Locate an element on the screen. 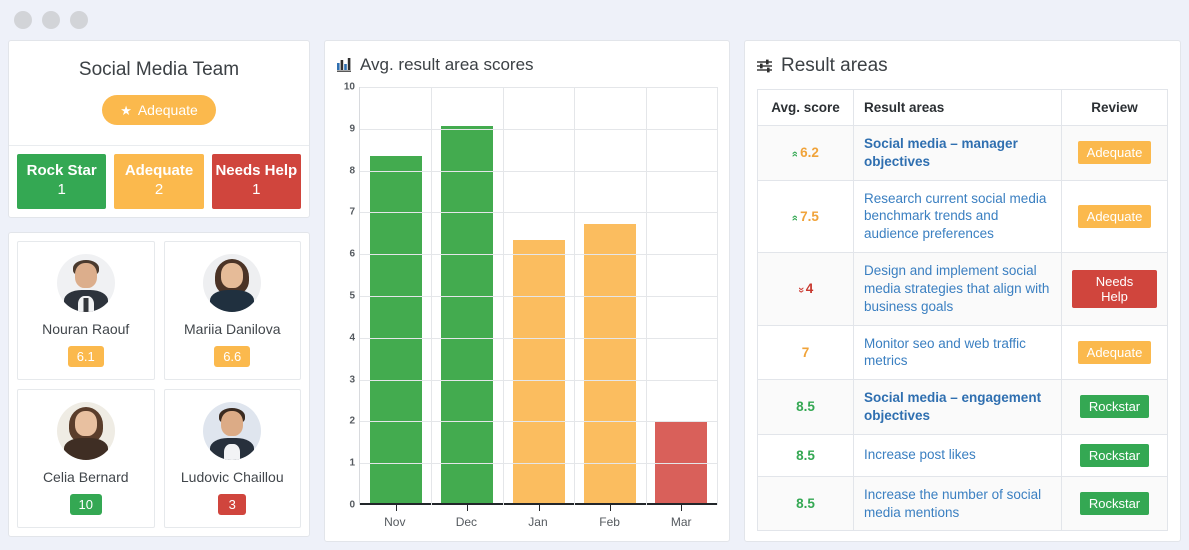 The image size is (1189, 550). table-header-row: Avg. score Result areas Review is located at coordinates (962, 107).